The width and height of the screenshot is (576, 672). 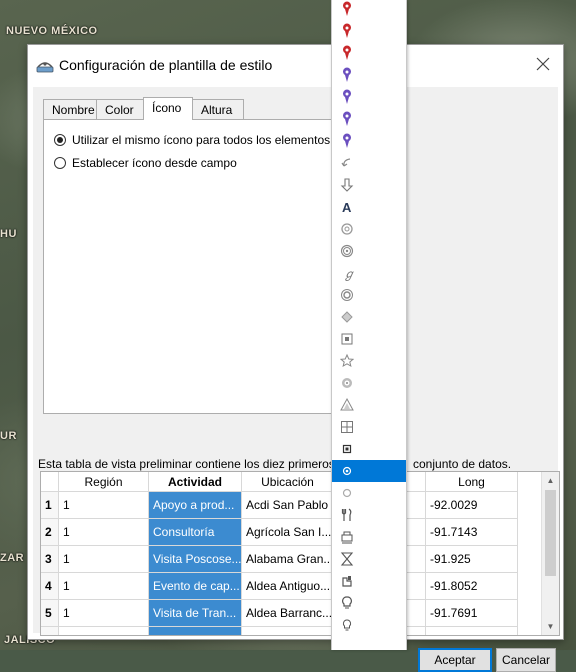 What do you see at coordinates (12, 558) in the screenshot?
I see `map-label-zar: ZAR` at bounding box center [12, 558].